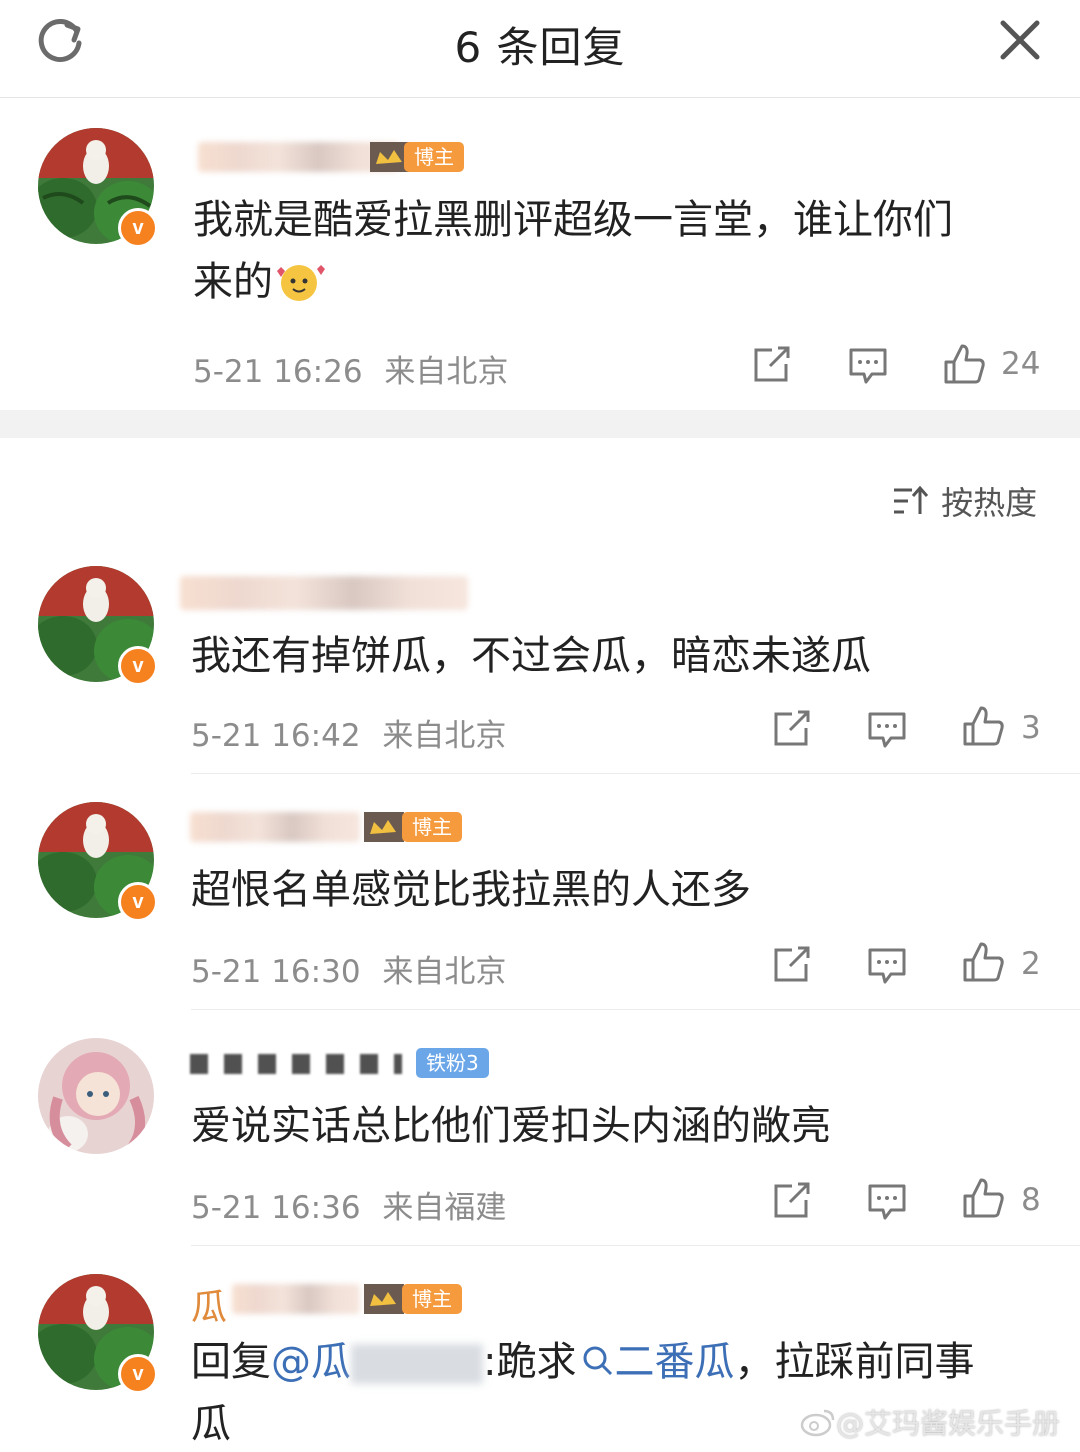 The height and width of the screenshot is (1452, 1080). I want to click on reply-item: v 博主 超恨名单感觉比我拉黑的人还多 5-21 16:30 来自北京 2, so click(540, 903).